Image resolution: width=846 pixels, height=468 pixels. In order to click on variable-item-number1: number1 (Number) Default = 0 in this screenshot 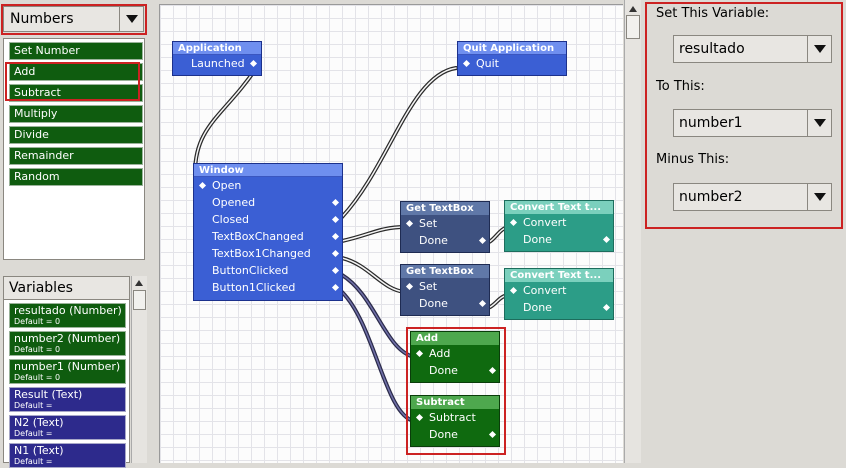, I will do `click(67, 371)`.